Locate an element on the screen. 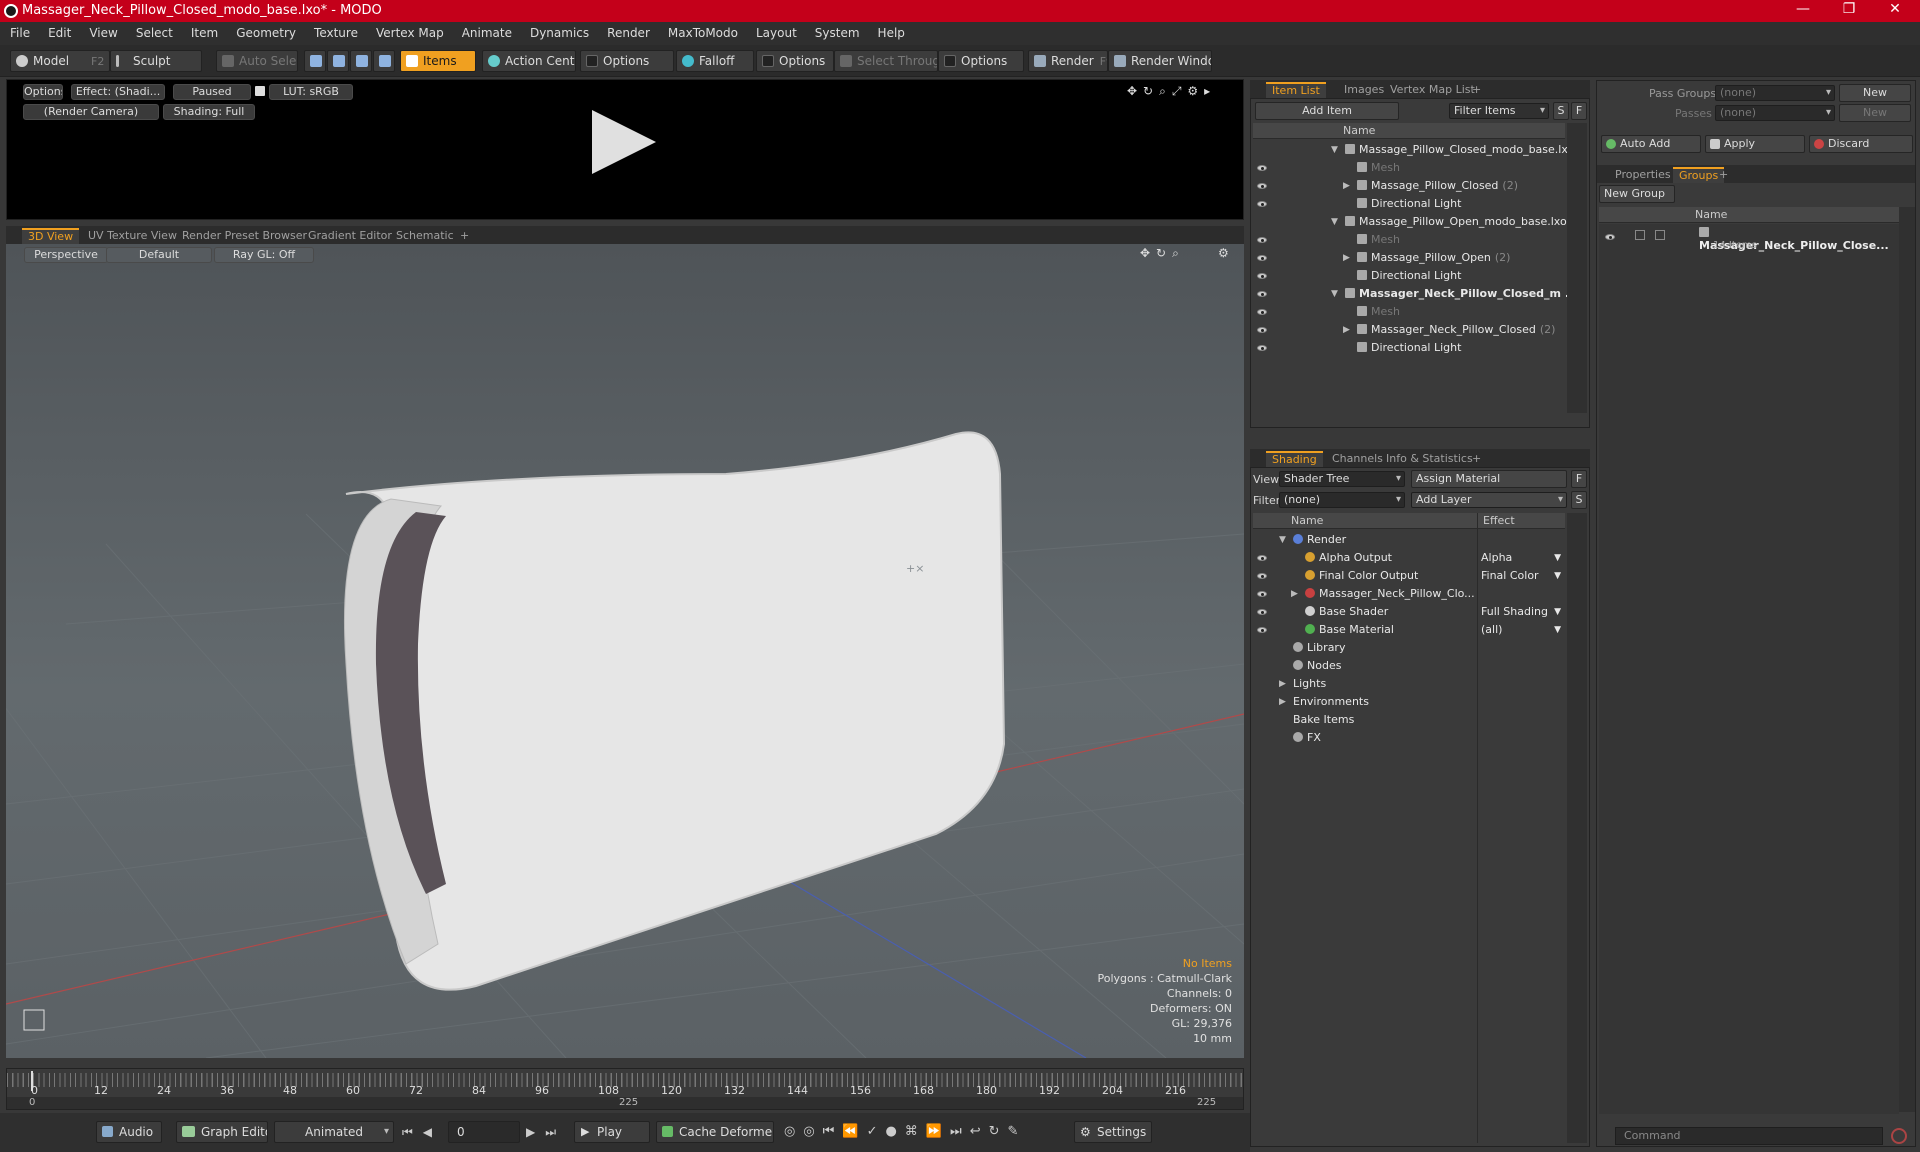 Image resolution: width=1920 pixels, height=1152 pixels. discard-button: Discard is located at coordinates (1861, 144).